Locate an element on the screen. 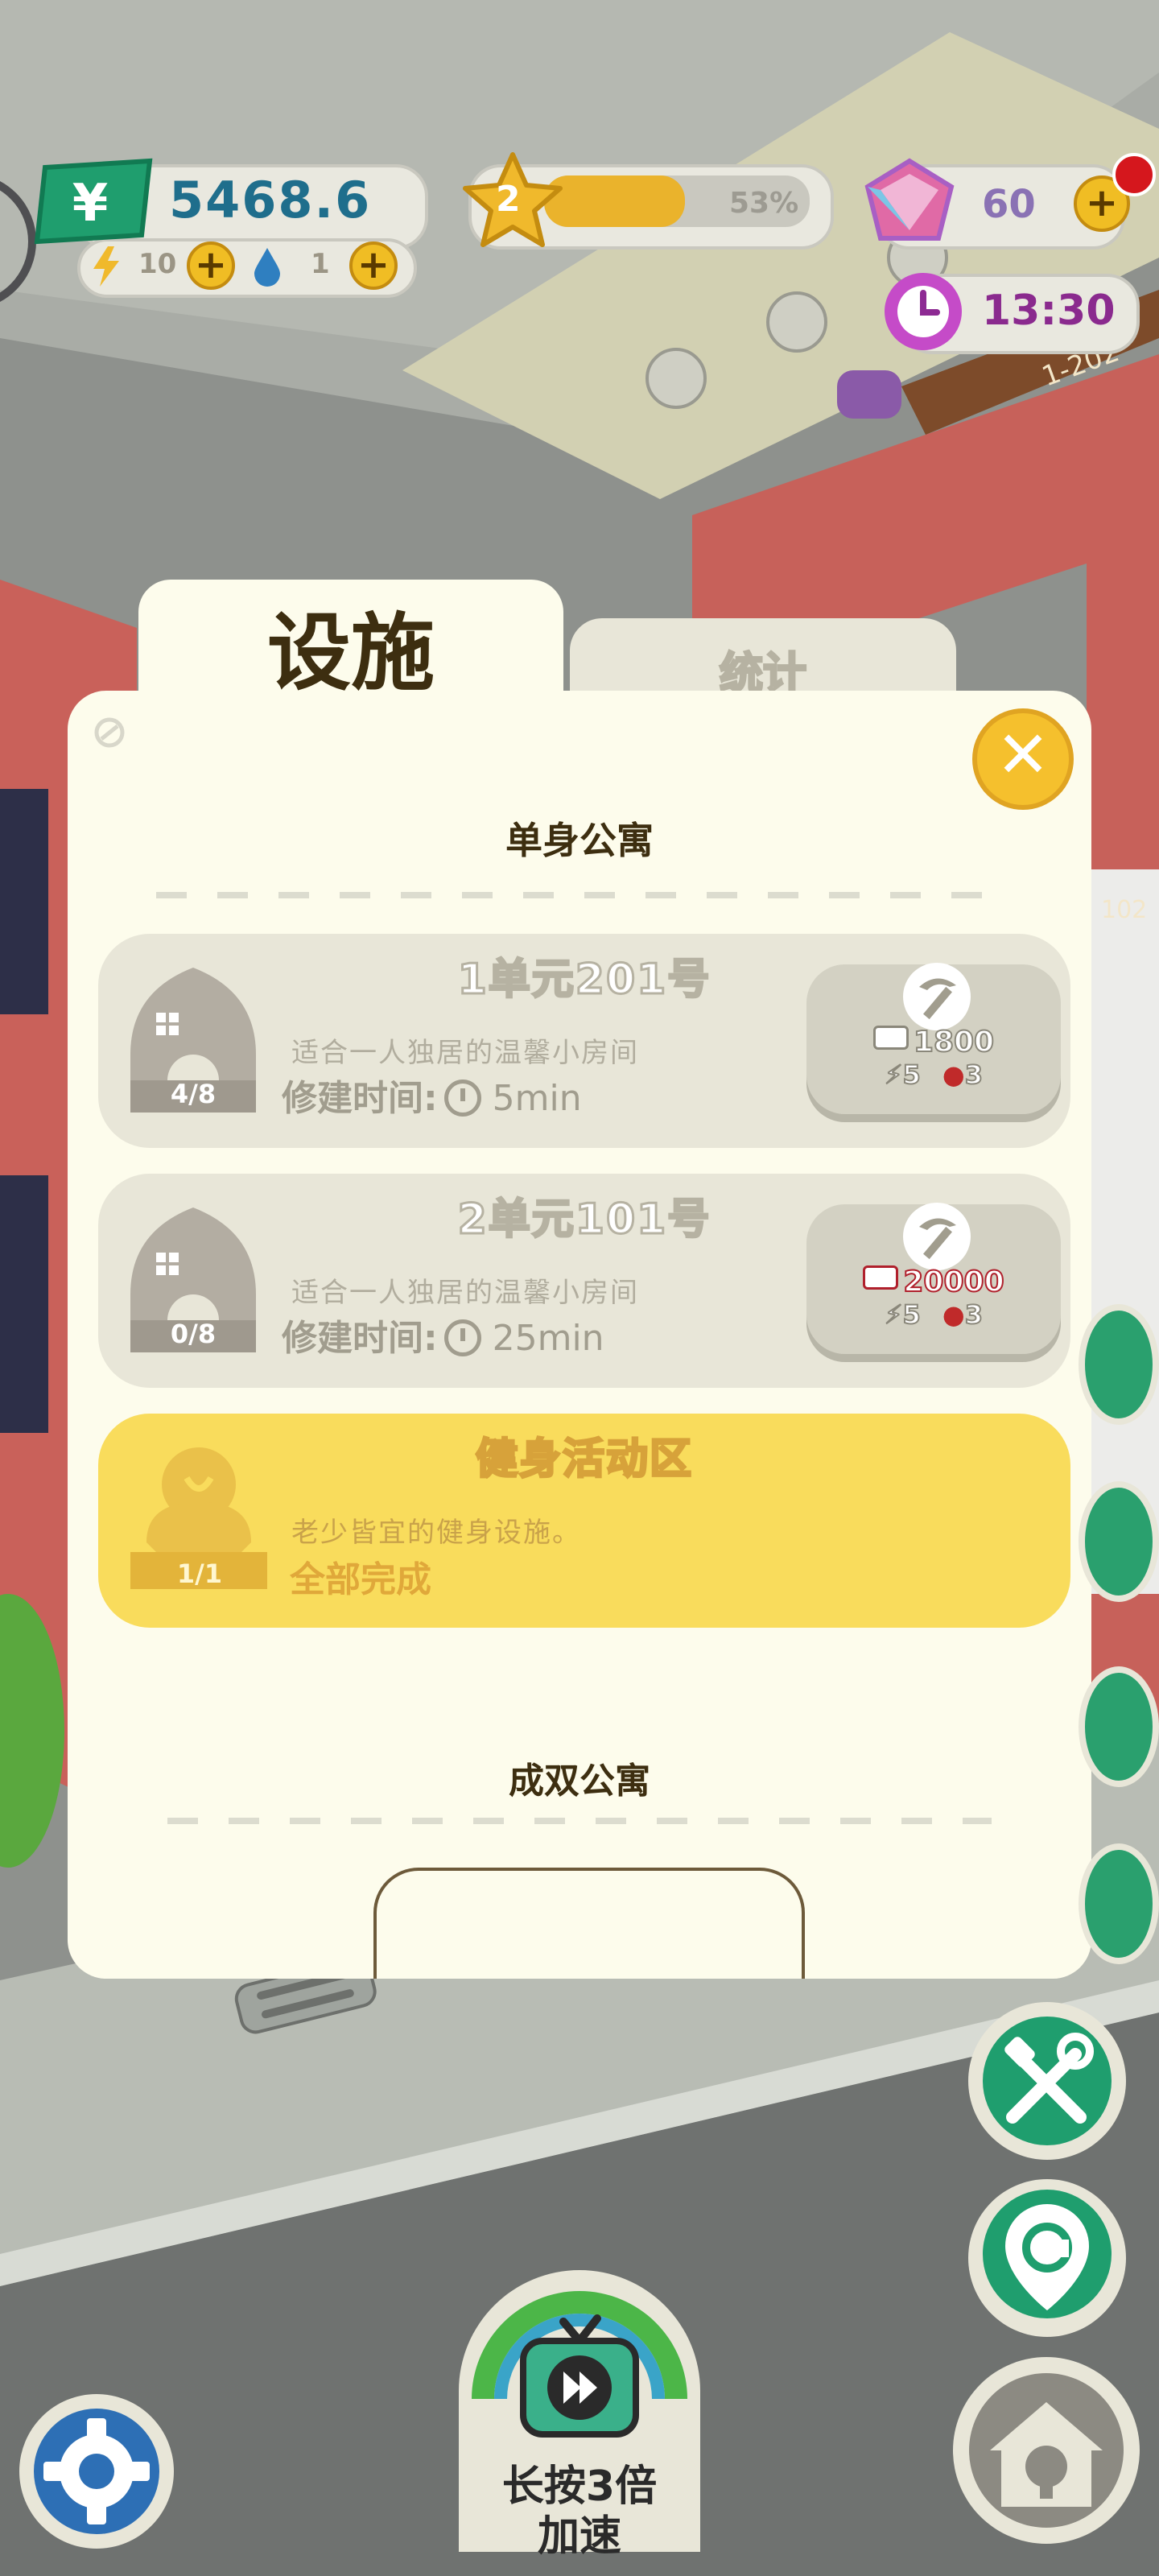  tv-fast-forward-icon is located at coordinates (579, 2376).